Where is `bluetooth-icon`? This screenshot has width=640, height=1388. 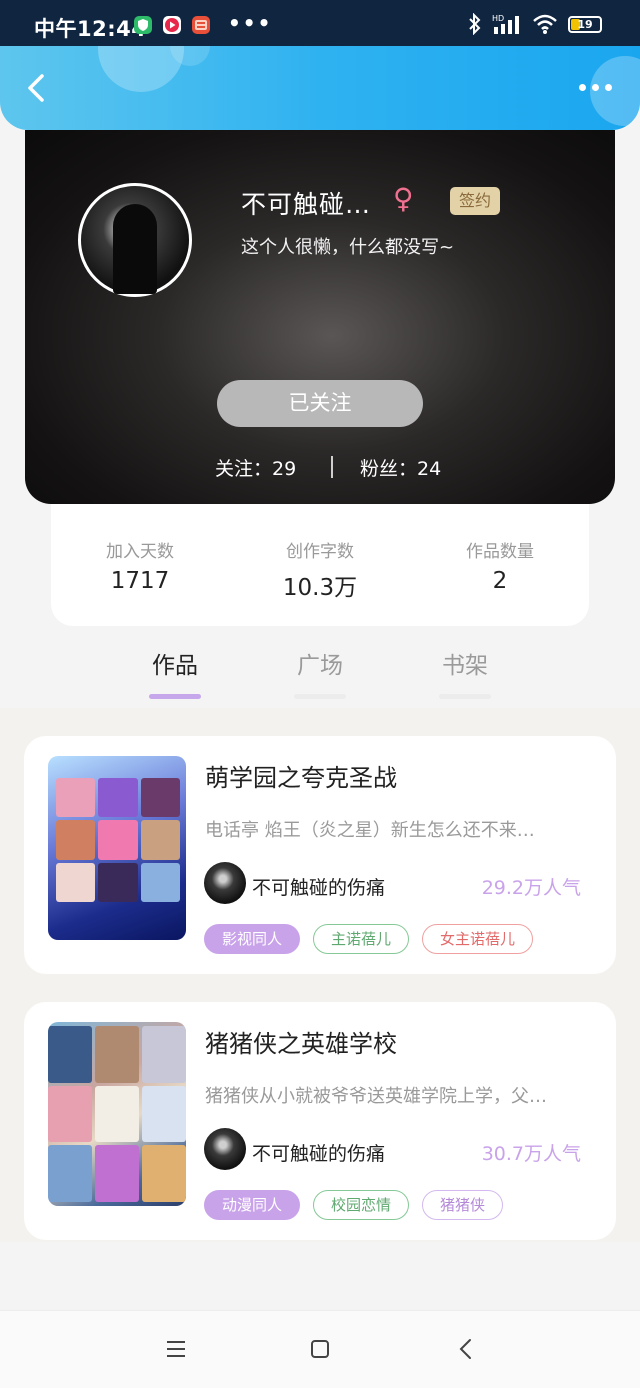
bluetooth-icon is located at coordinates (475, 24).